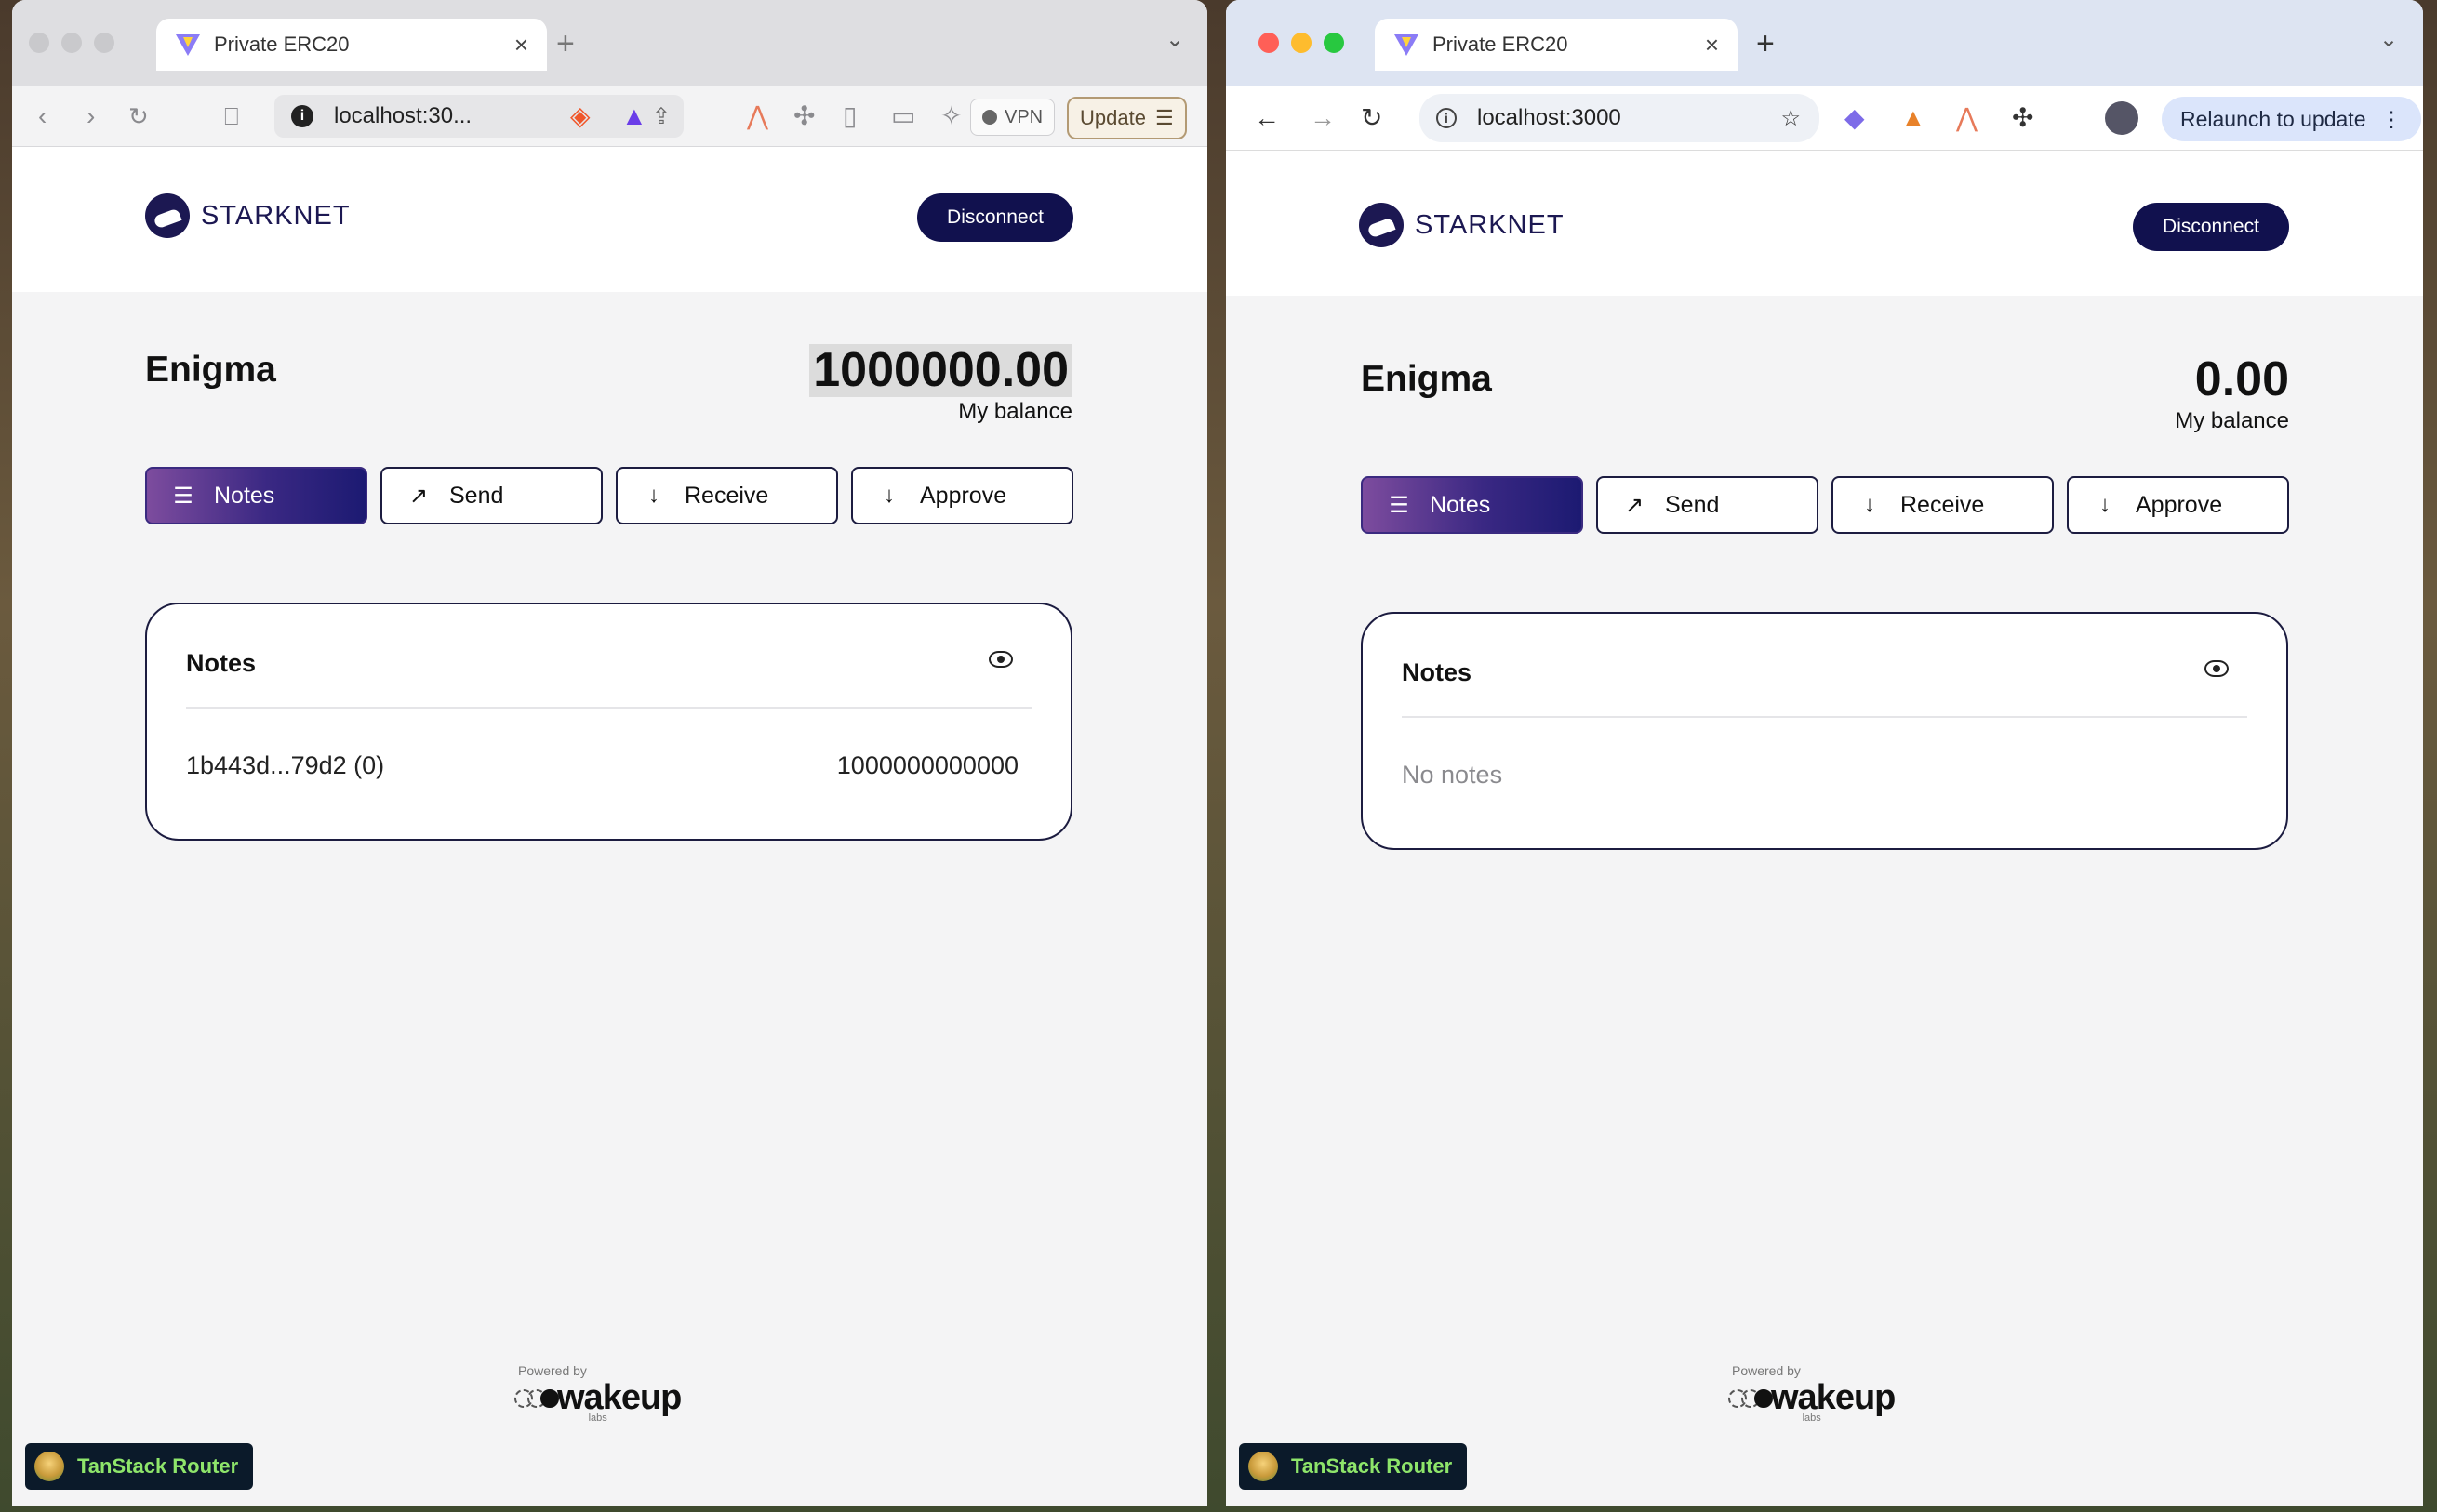 This screenshot has height=1512, width=2437. What do you see at coordinates (1913, 117) in the screenshot?
I see `metamask-icon: ▲` at bounding box center [1913, 117].